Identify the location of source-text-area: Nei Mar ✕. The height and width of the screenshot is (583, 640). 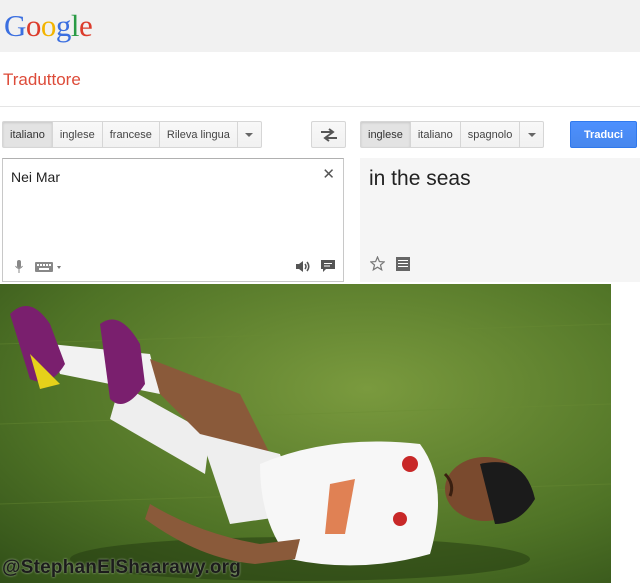
(173, 220).